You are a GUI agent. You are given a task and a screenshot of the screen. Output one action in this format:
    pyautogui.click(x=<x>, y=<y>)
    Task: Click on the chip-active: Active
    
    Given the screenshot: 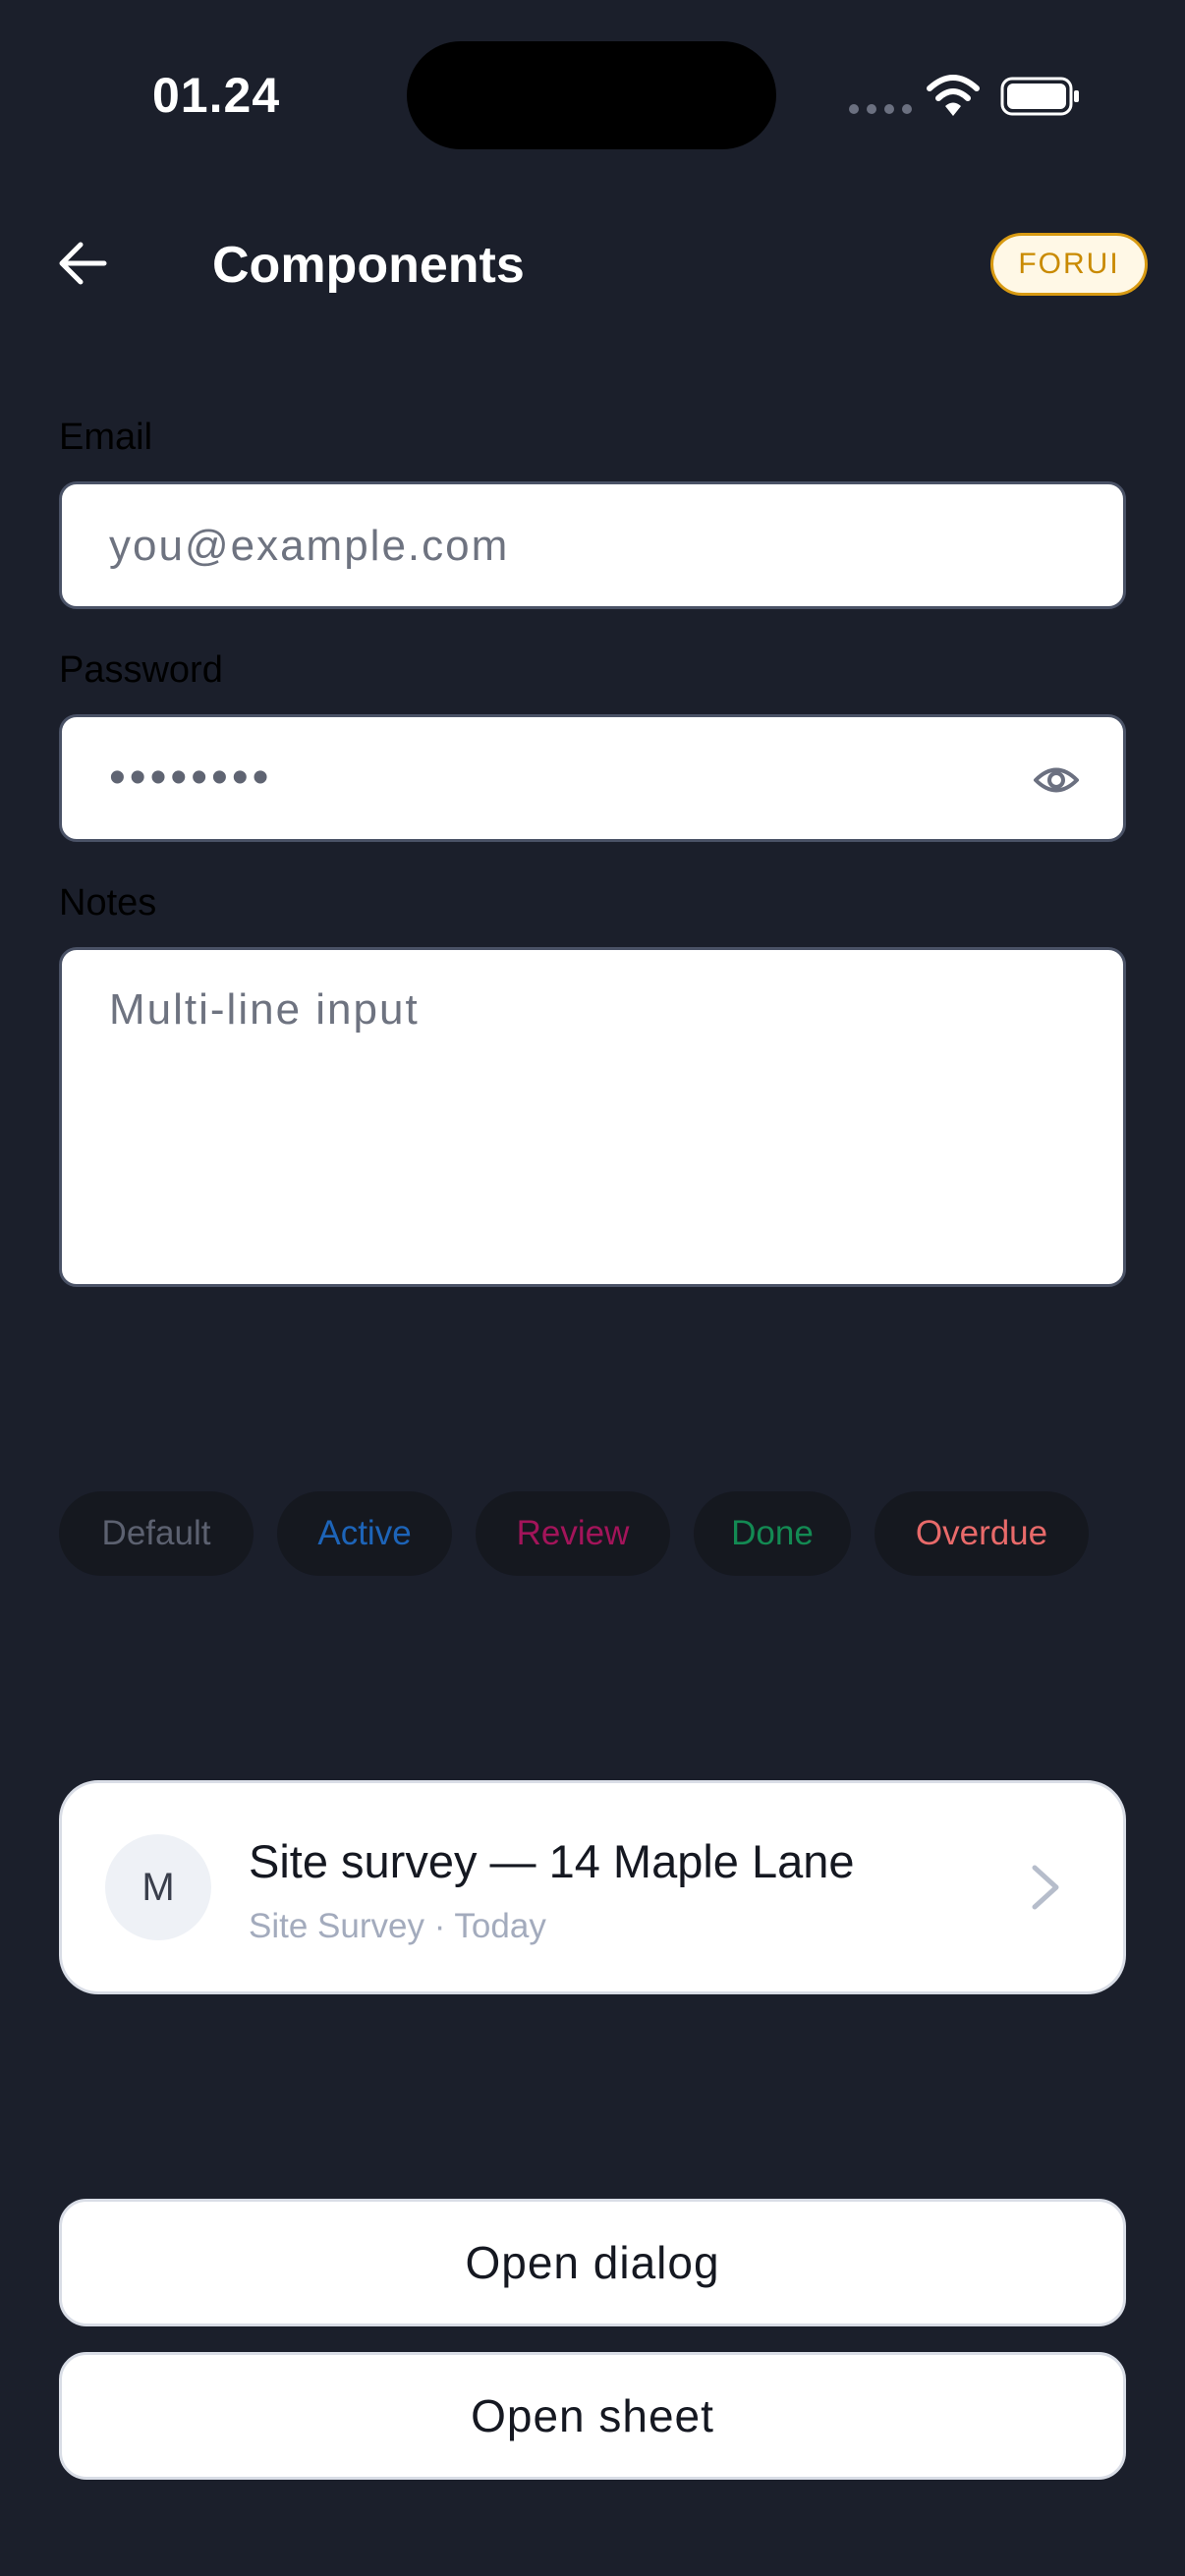 What is the action you would take?
    pyautogui.click(x=365, y=1533)
    